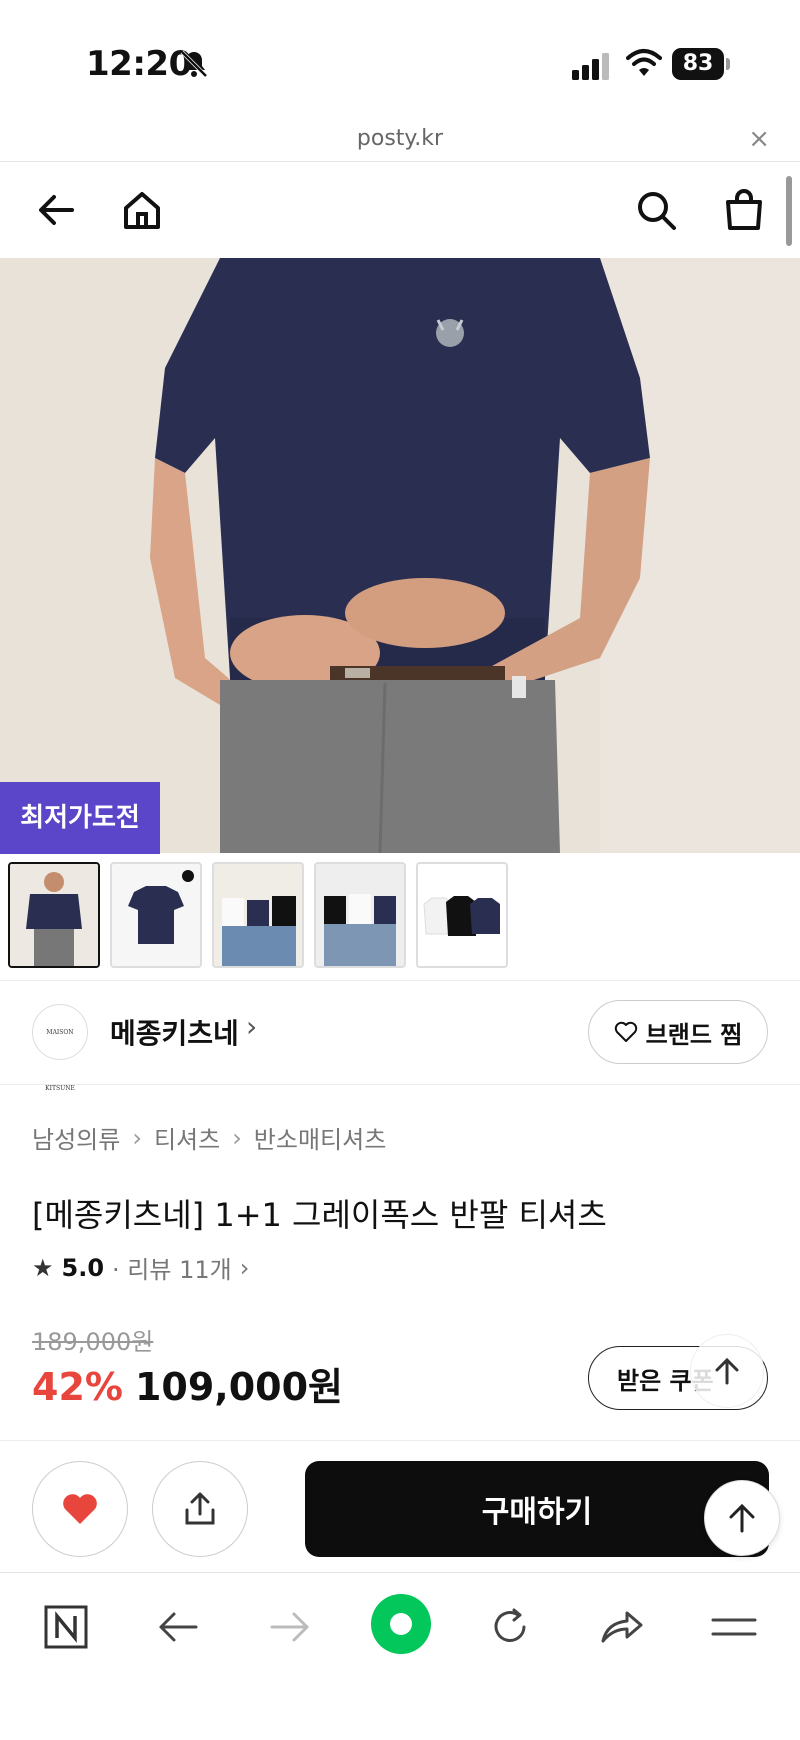  Describe the element at coordinates (251, 1026) in the screenshot. I see `brand-chevron-icon: ›` at that location.